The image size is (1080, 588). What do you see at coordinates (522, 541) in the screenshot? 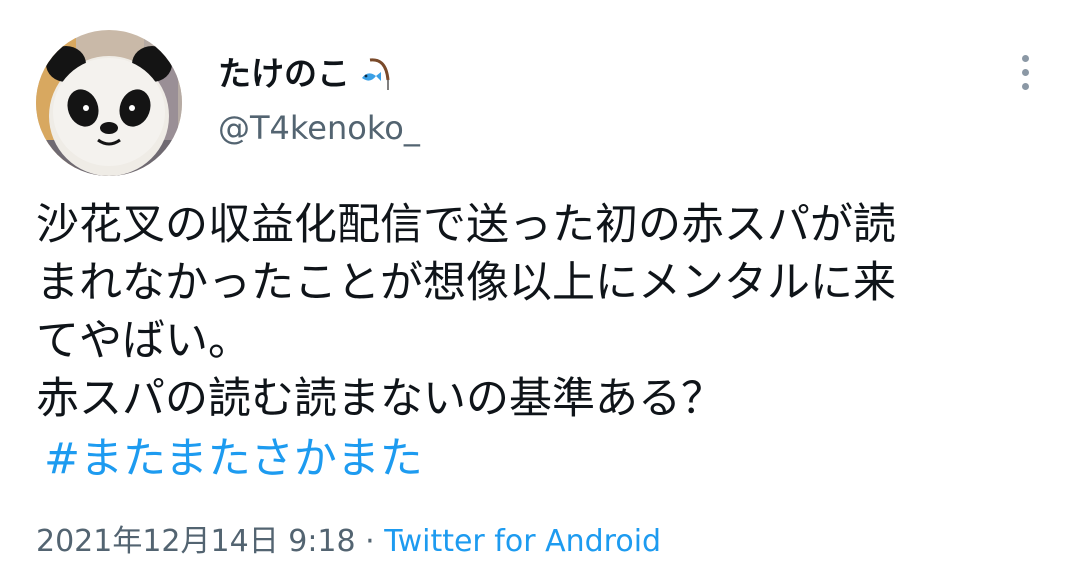
I see `source-link: Twitter for Android` at bounding box center [522, 541].